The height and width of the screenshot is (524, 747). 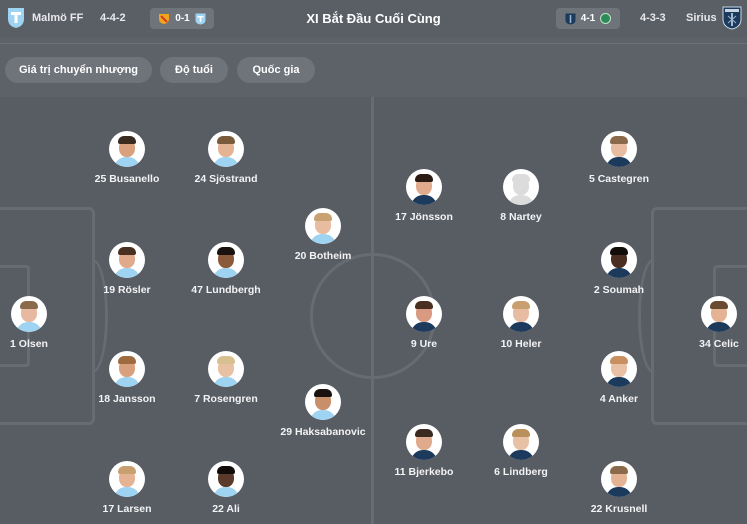 What do you see at coordinates (226, 179) in the screenshot?
I see `player-name-label: 24 Sjöstrand` at bounding box center [226, 179].